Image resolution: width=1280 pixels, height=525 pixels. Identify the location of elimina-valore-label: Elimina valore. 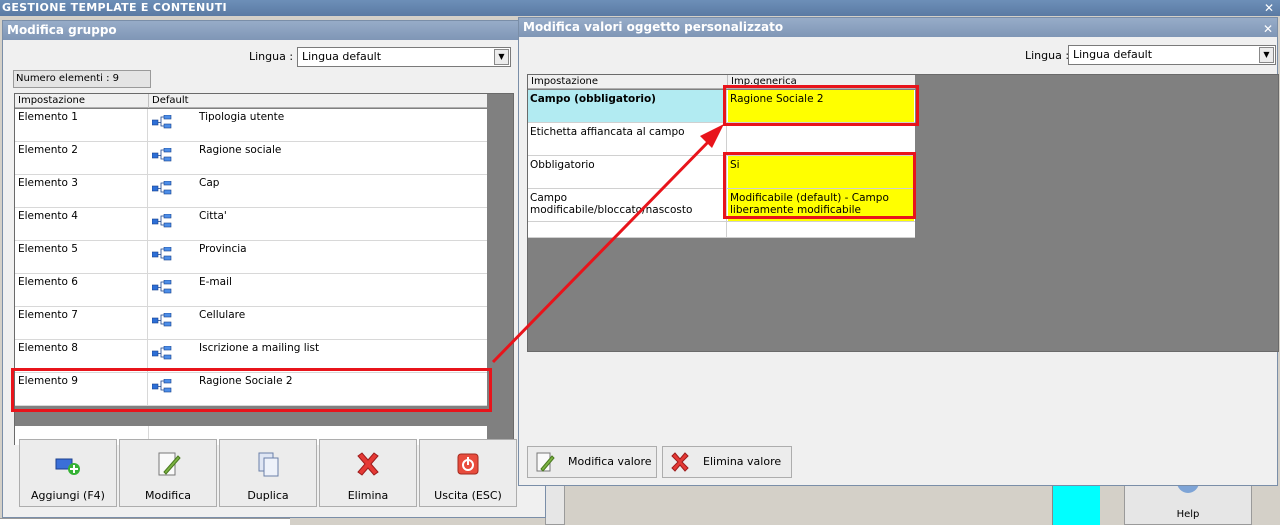
(742, 461).